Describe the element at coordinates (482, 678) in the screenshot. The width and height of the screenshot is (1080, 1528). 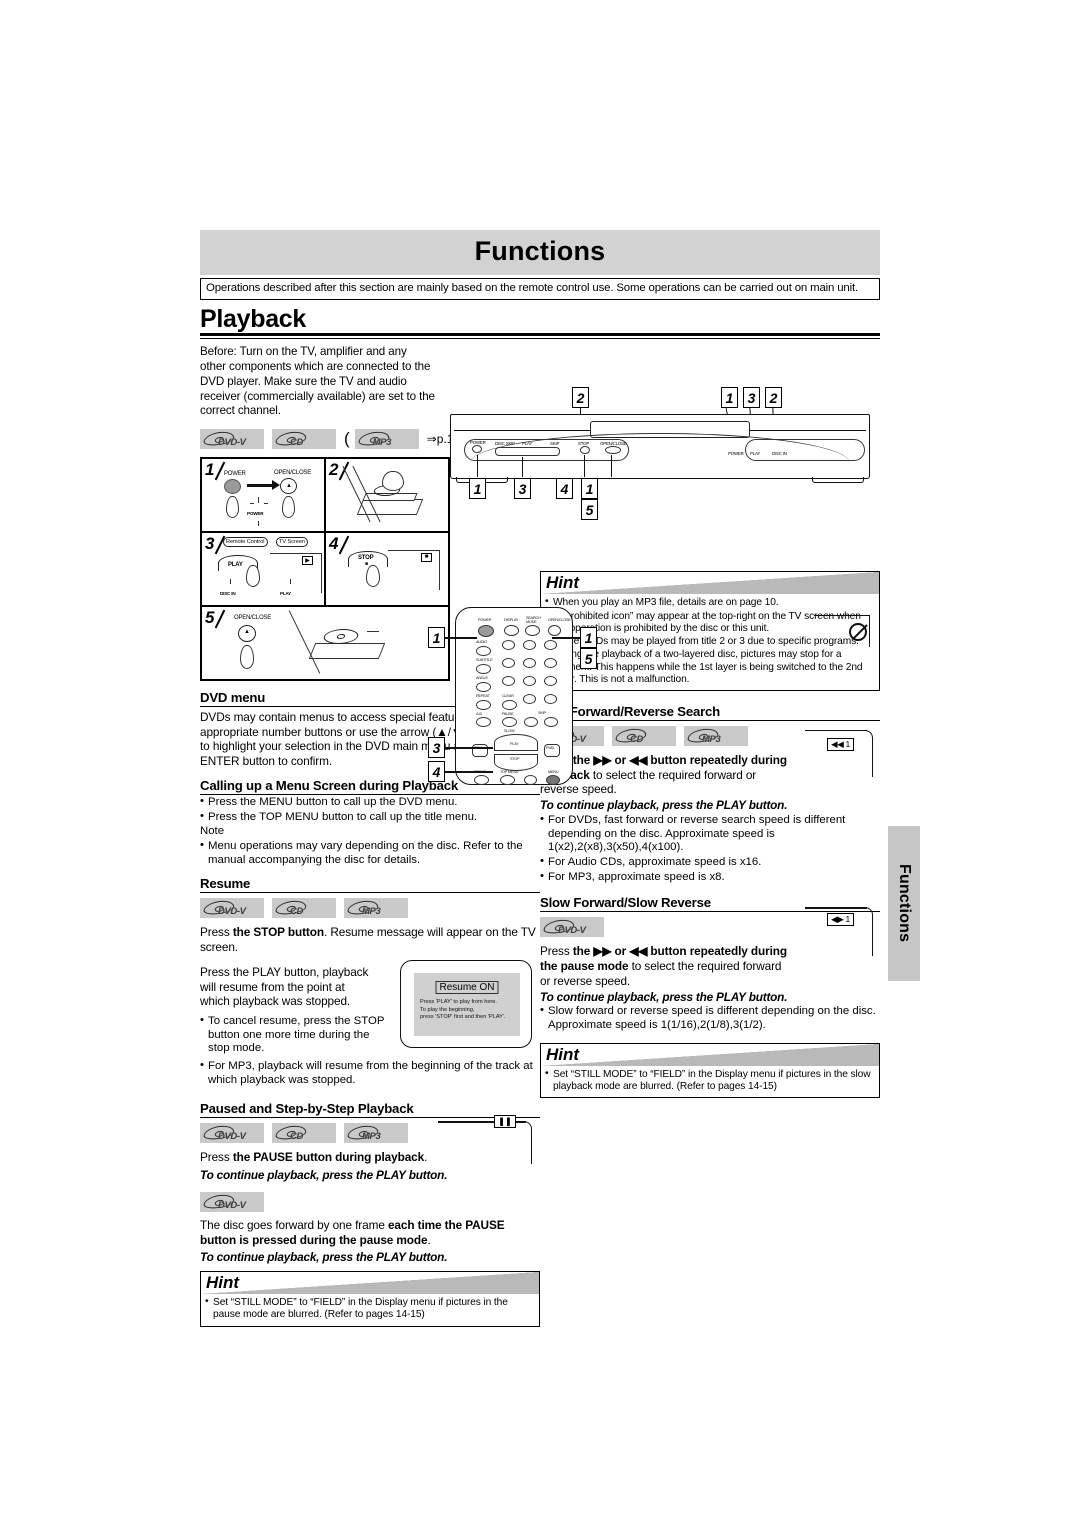
I see `label-angle: ANGLE` at that location.